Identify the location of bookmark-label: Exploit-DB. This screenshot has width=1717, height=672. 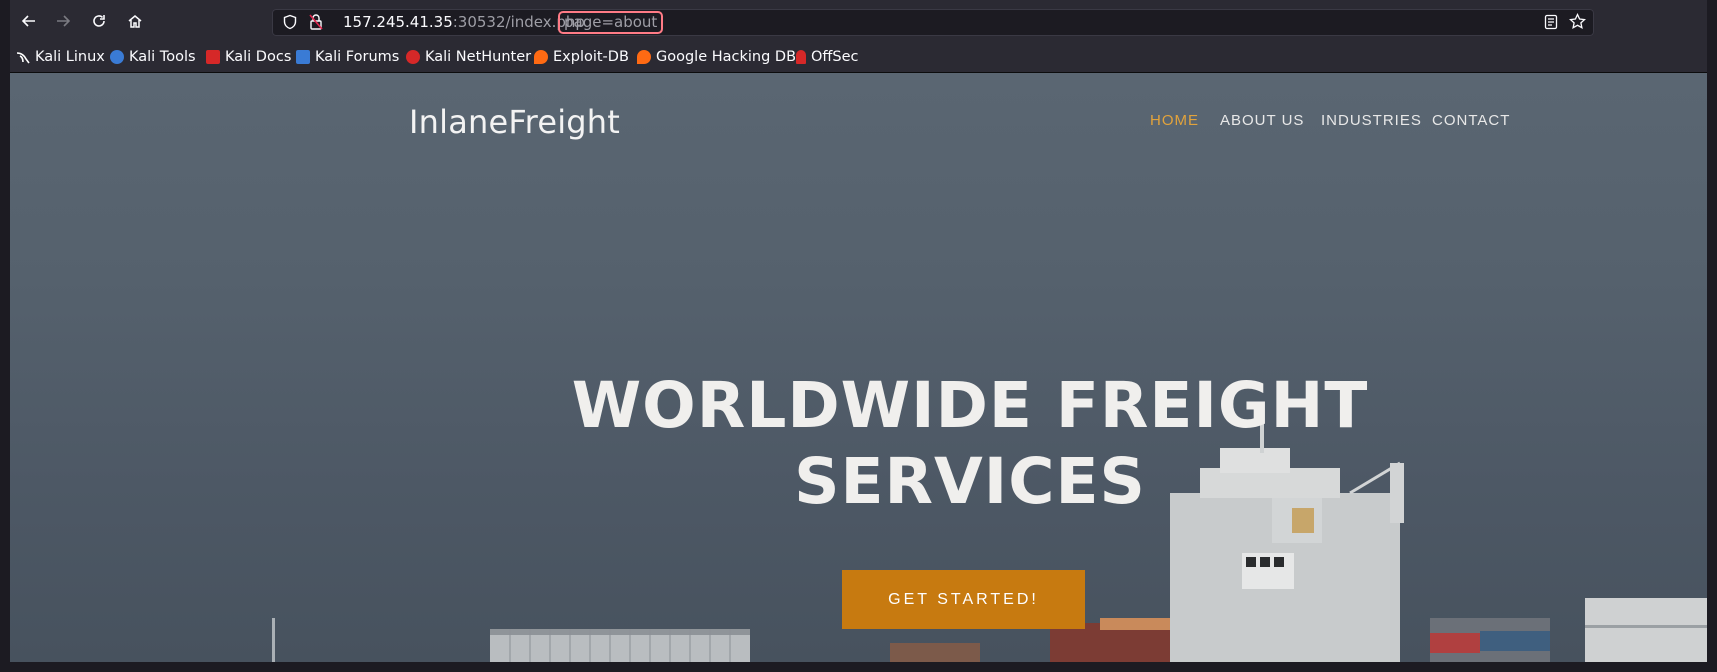
(591, 57).